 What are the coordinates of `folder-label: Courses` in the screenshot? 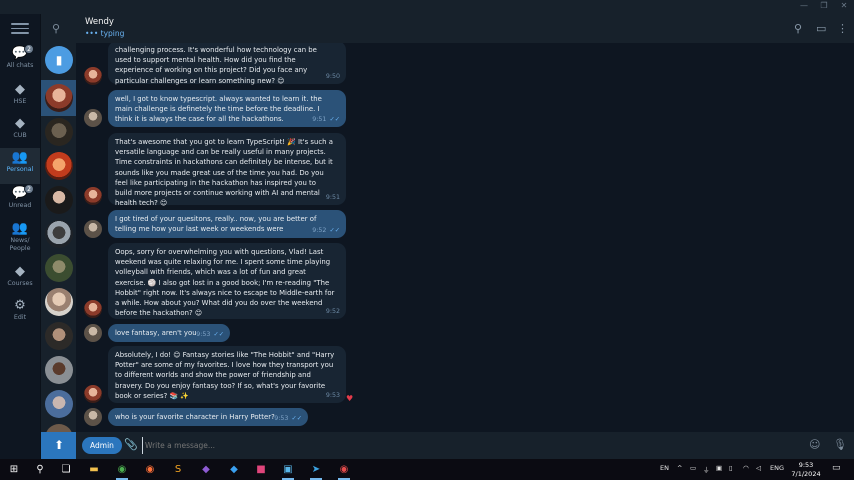 It's located at (20, 283).